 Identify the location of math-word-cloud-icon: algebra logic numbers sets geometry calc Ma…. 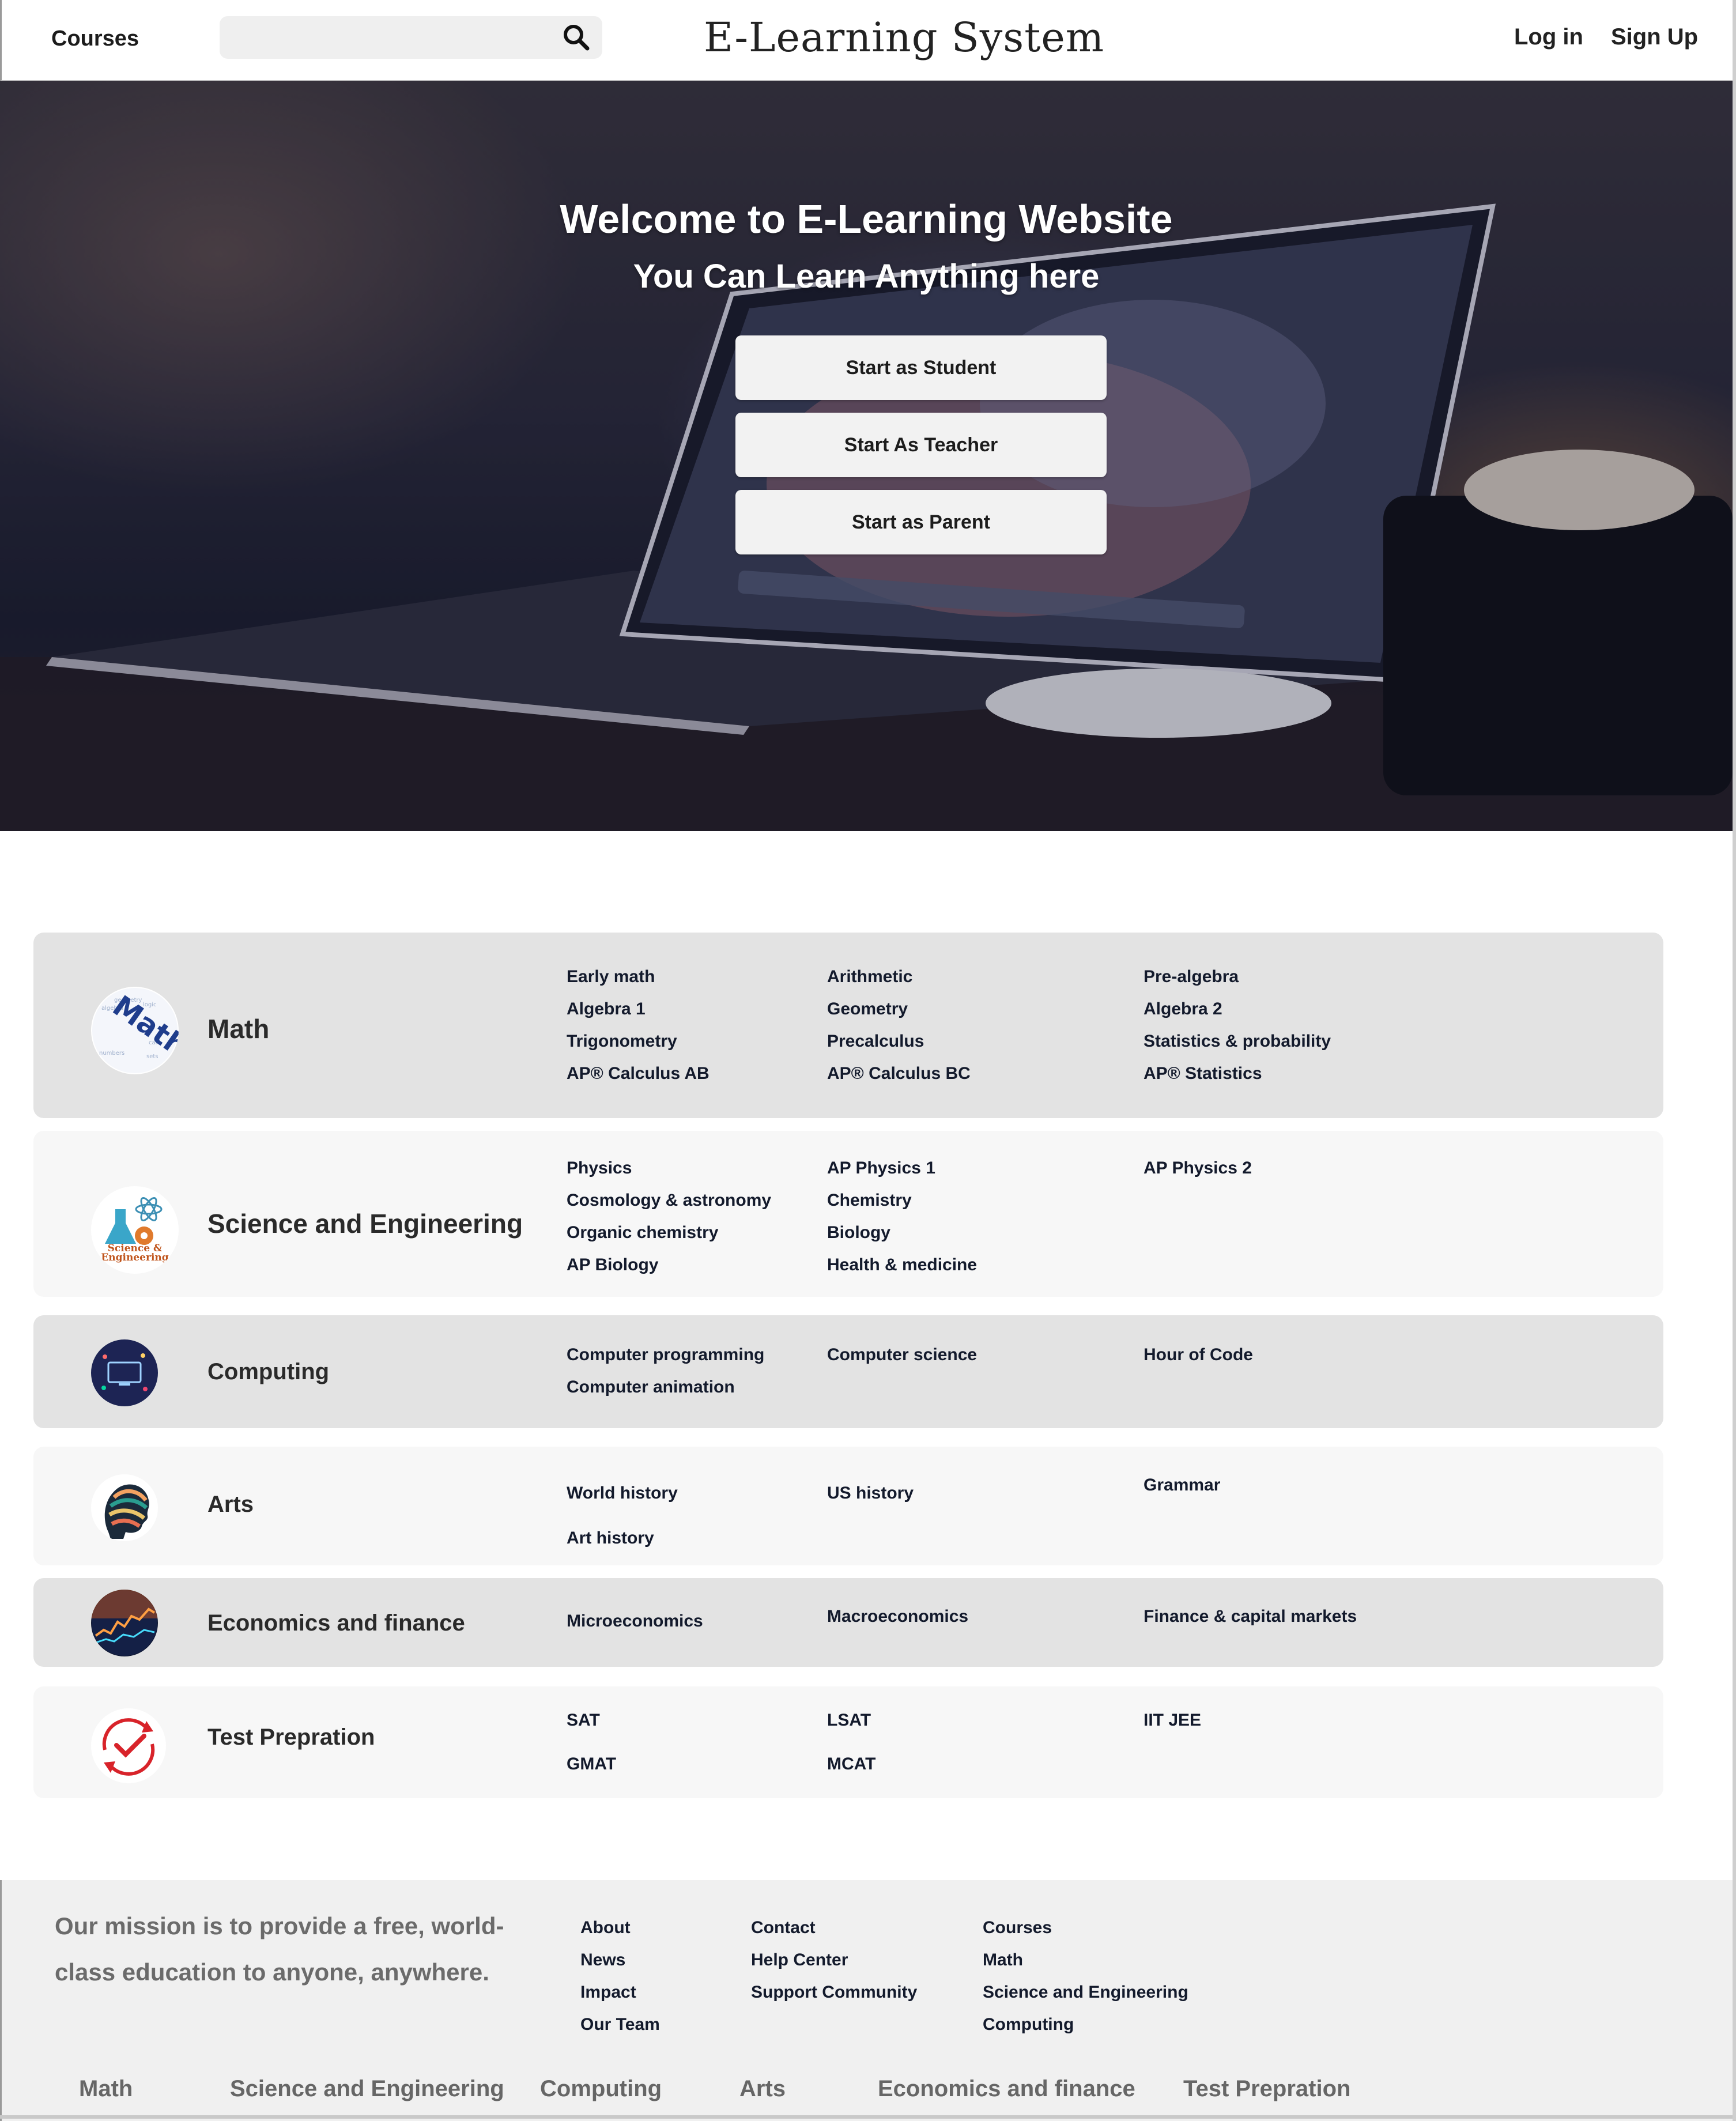
(135, 1030).